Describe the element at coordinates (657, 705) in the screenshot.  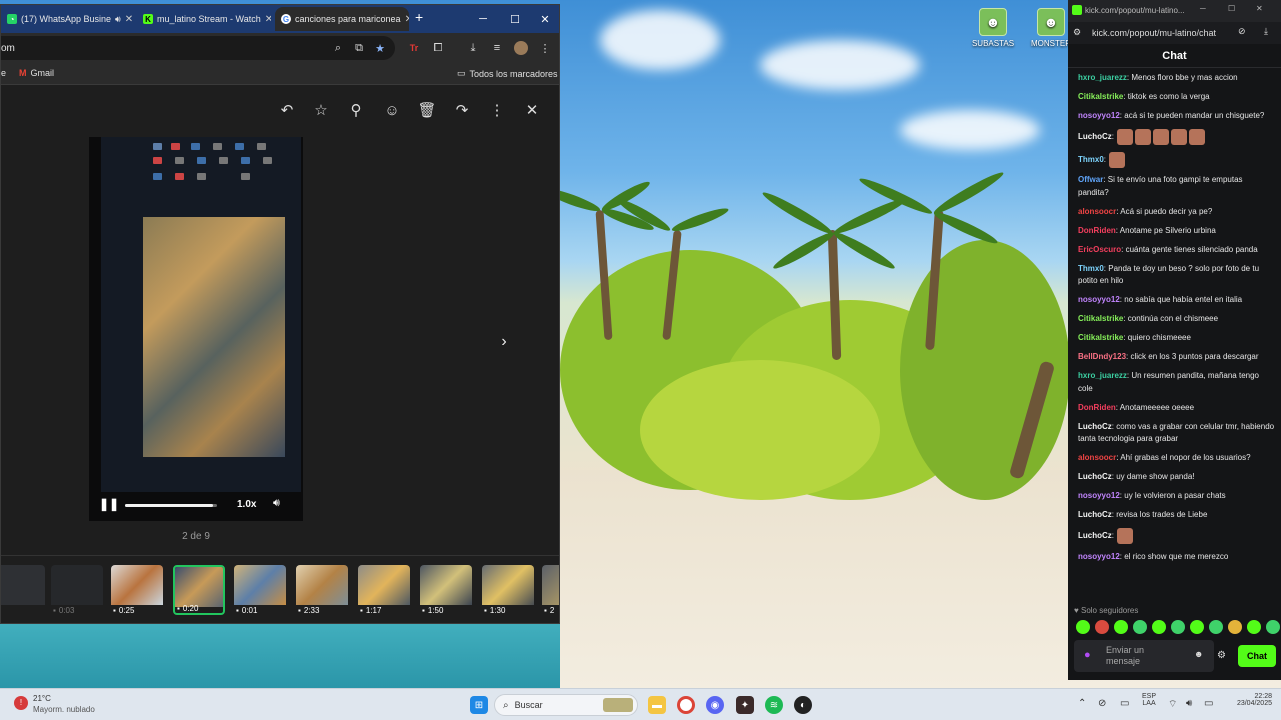
I see `file-explorer-icon: ▬` at that location.